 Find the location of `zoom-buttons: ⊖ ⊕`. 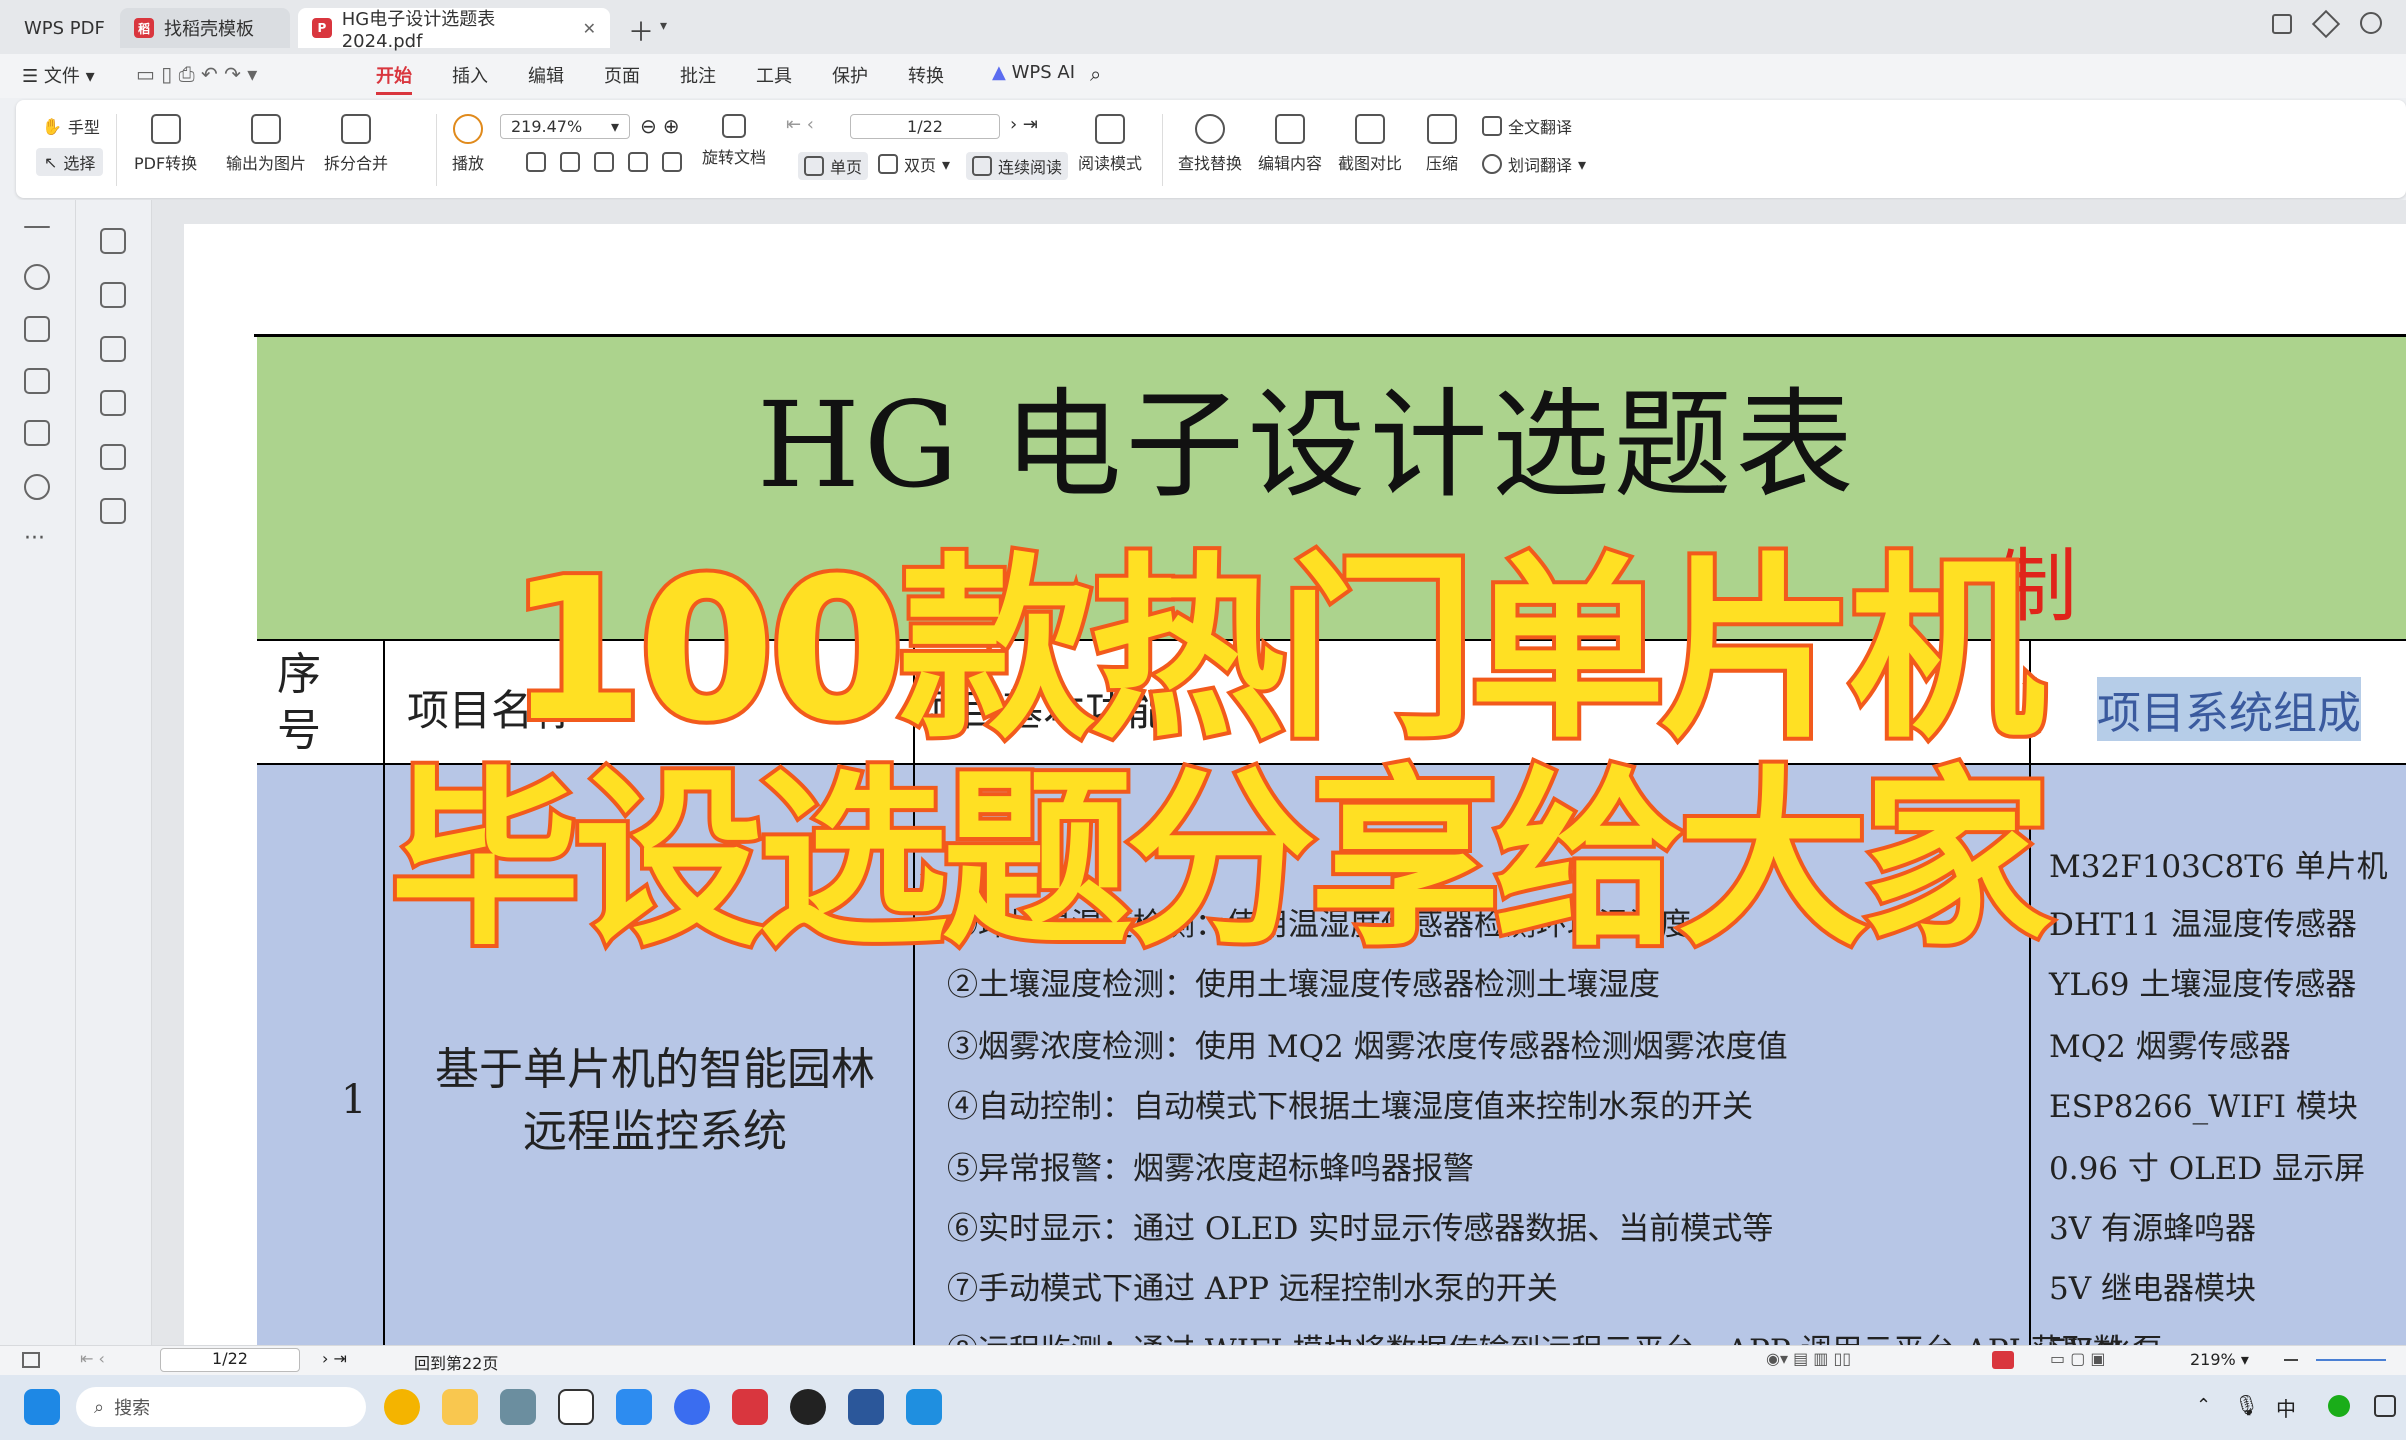

zoom-buttons: ⊖ ⊕ is located at coordinates (660, 126).